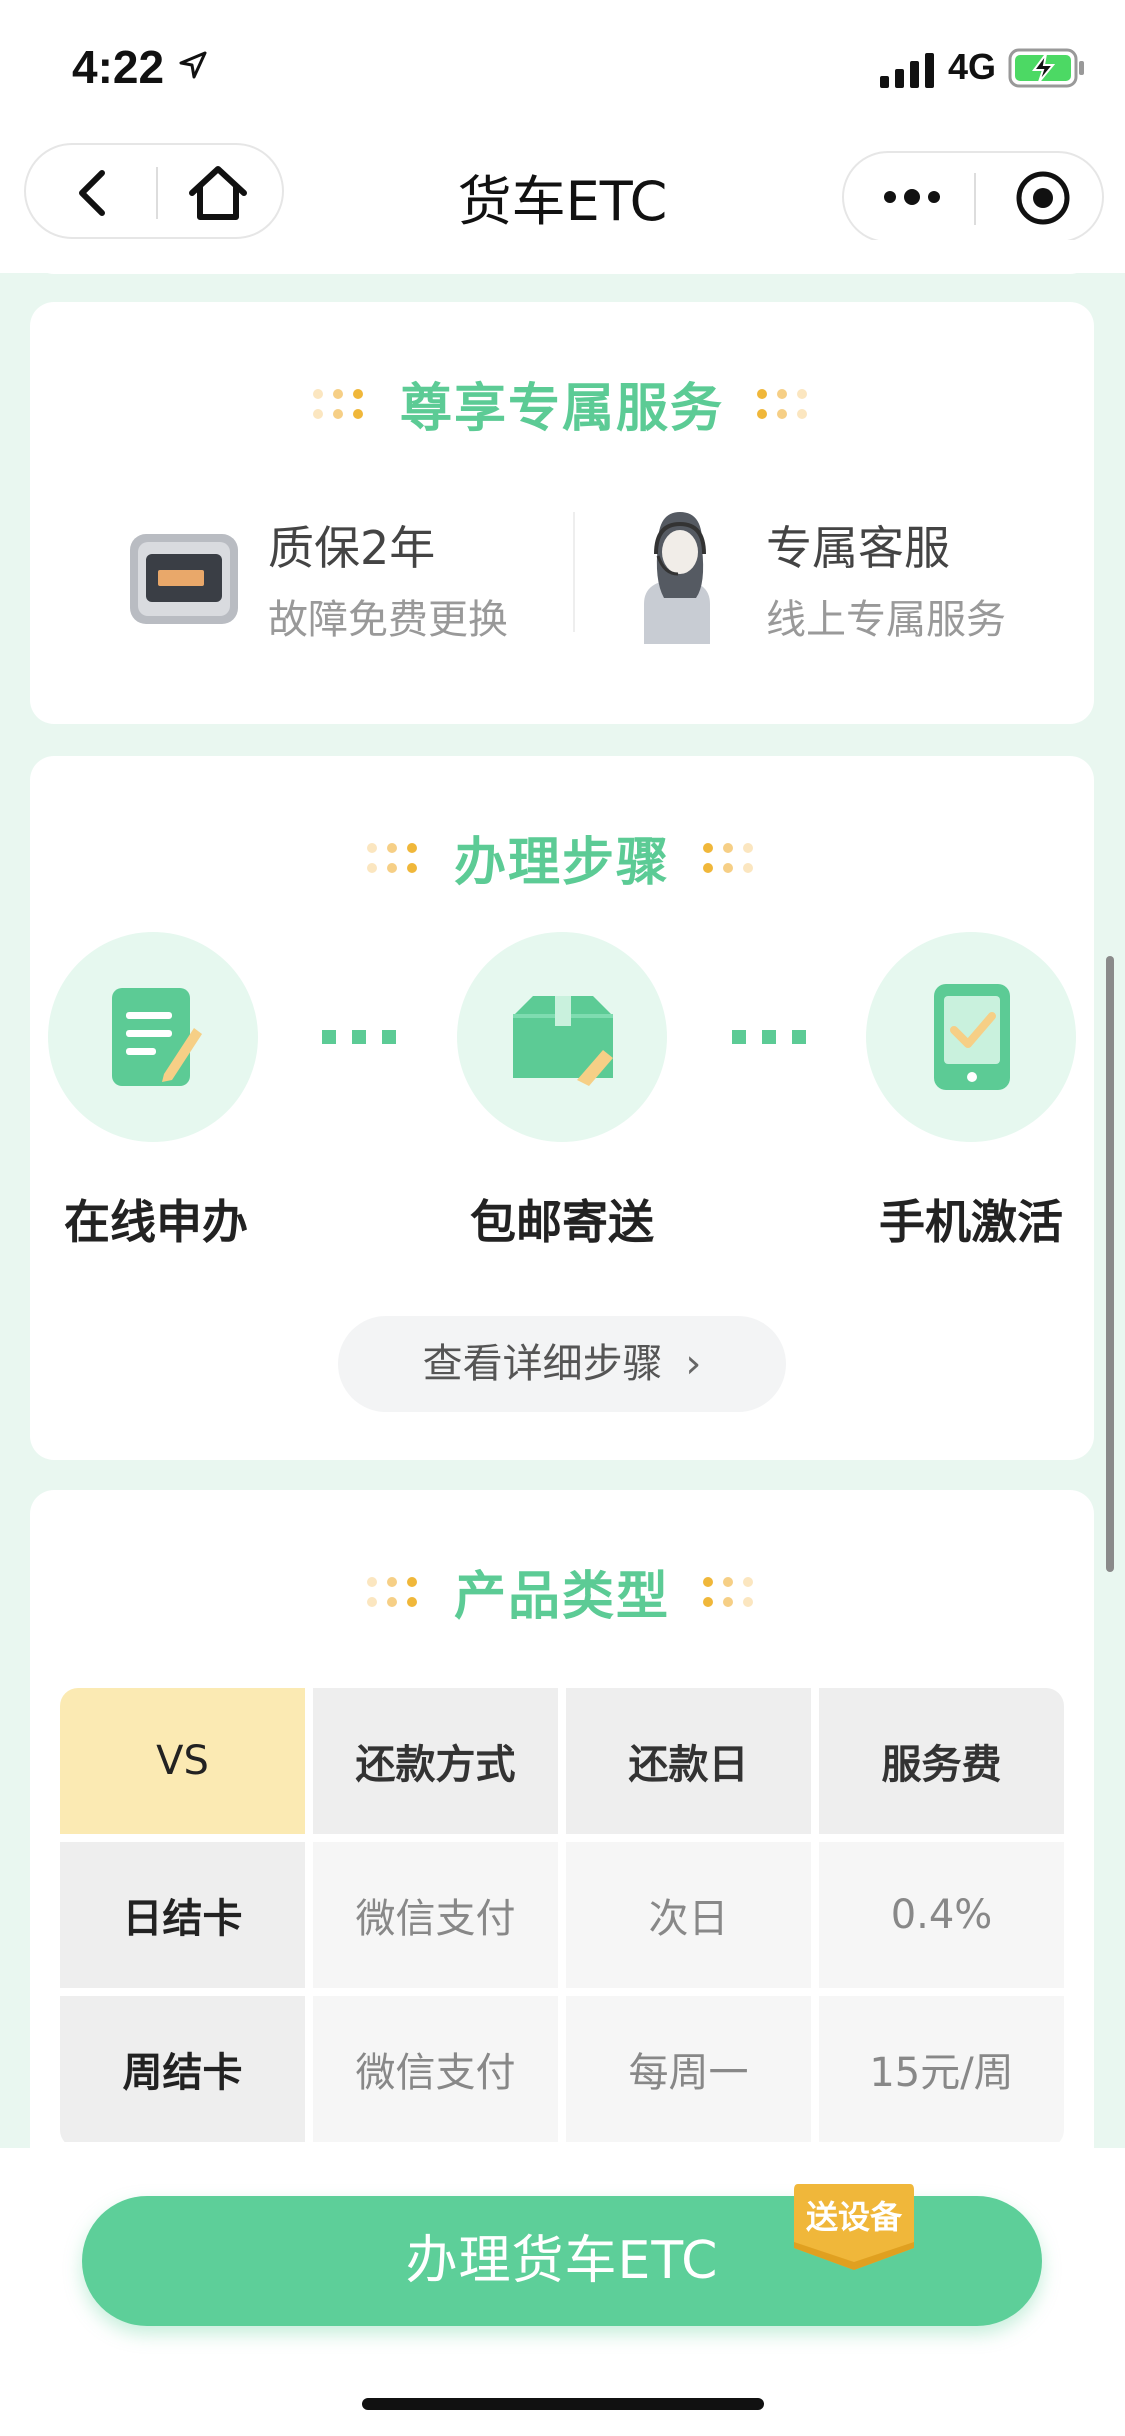 This screenshot has width=1125, height=2436. What do you see at coordinates (562, 257) in the screenshot?
I see `previous-card-edge` at bounding box center [562, 257].